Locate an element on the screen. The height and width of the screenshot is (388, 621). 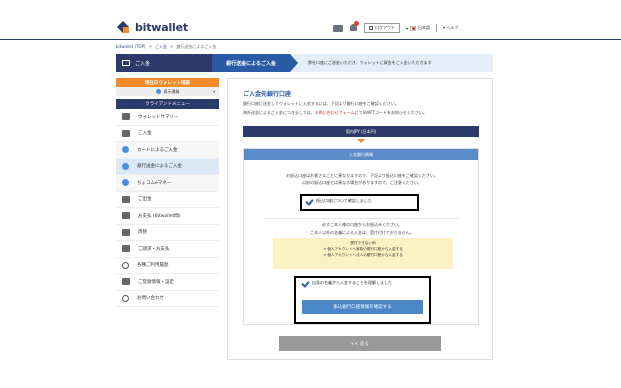
currency-select-label: 表示通貨 is located at coordinates (171, 91).